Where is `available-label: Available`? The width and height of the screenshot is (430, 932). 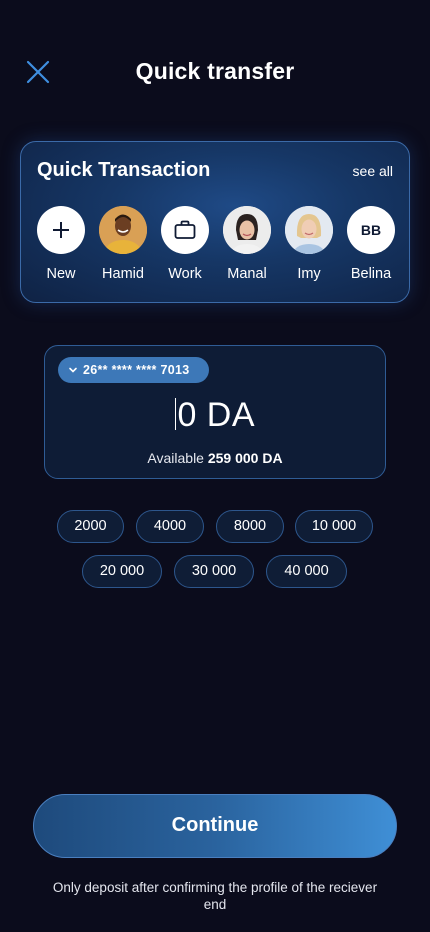 available-label: Available is located at coordinates (175, 458).